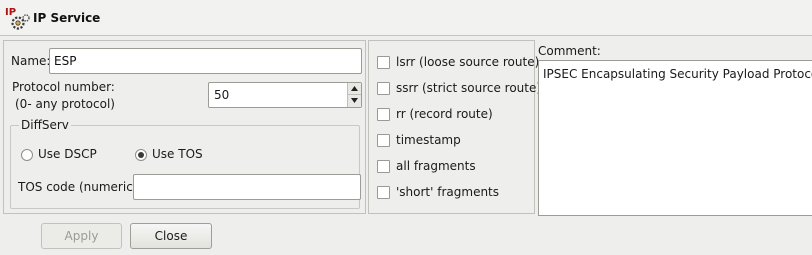  What do you see at coordinates (177, 154) in the screenshot?
I see `use-tos-label: Use TOS` at bounding box center [177, 154].